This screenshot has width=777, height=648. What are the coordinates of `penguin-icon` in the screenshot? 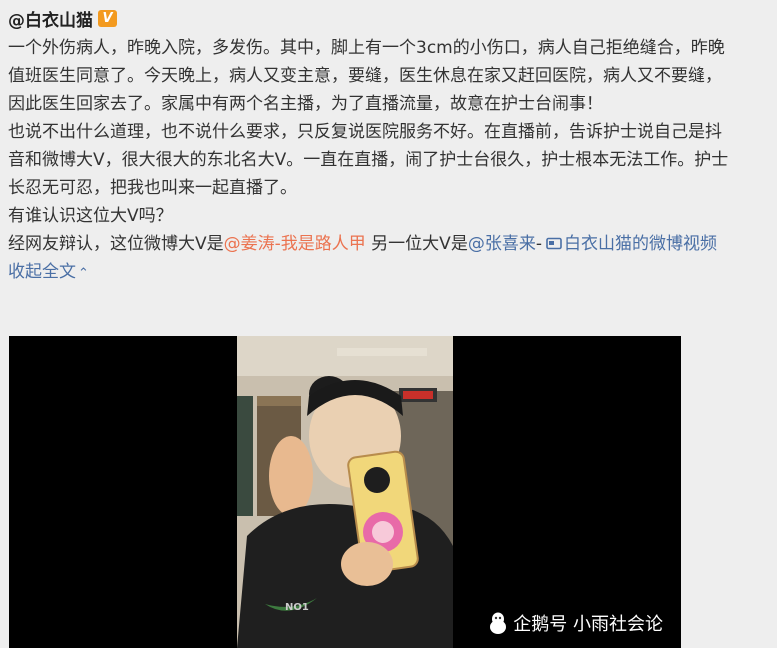 It's located at (498, 623).